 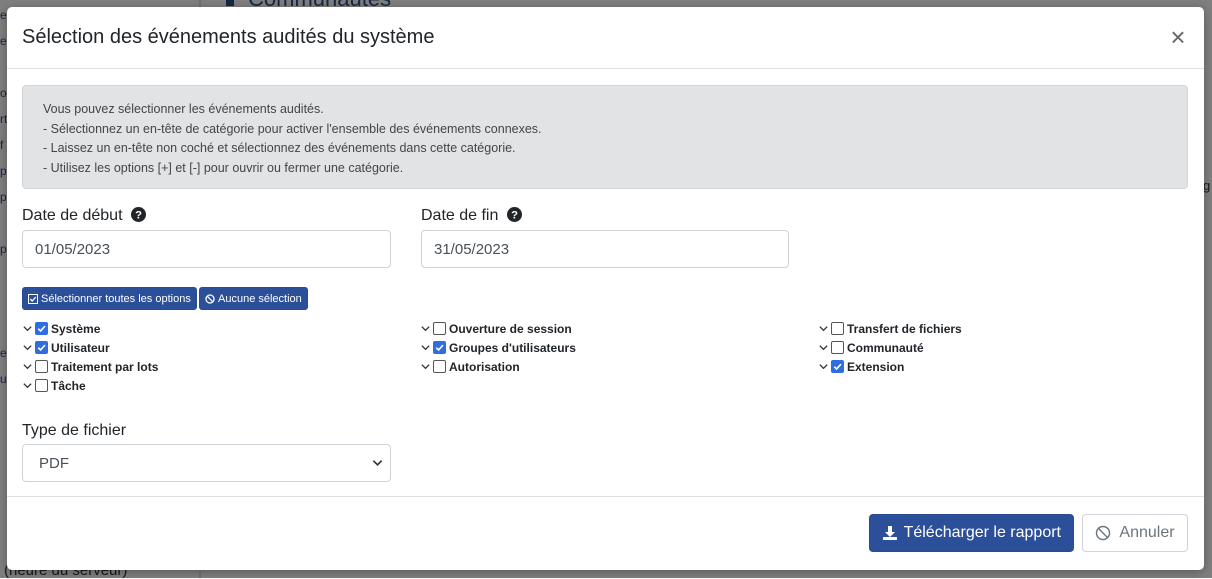 I want to click on cancel-button: Annuler, so click(x=1135, y=533).